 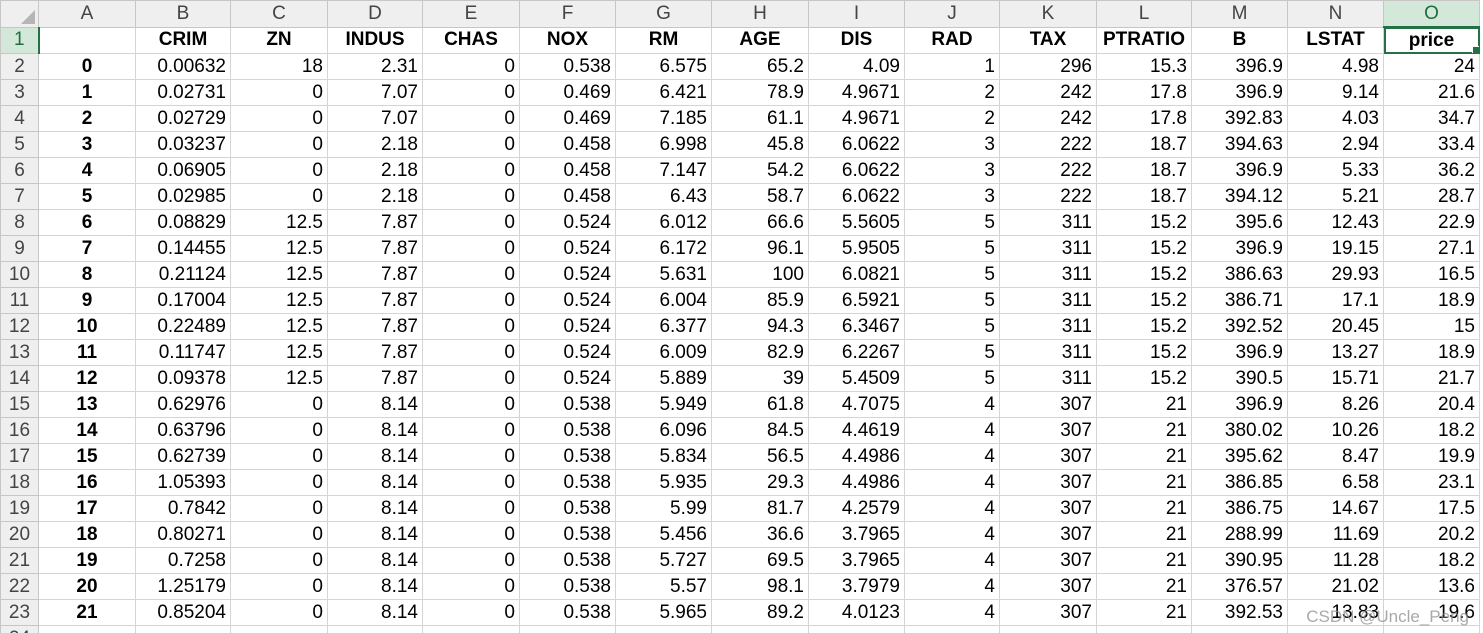 I want to click on data-cell: 0.63796, so click(x=183, y=430).